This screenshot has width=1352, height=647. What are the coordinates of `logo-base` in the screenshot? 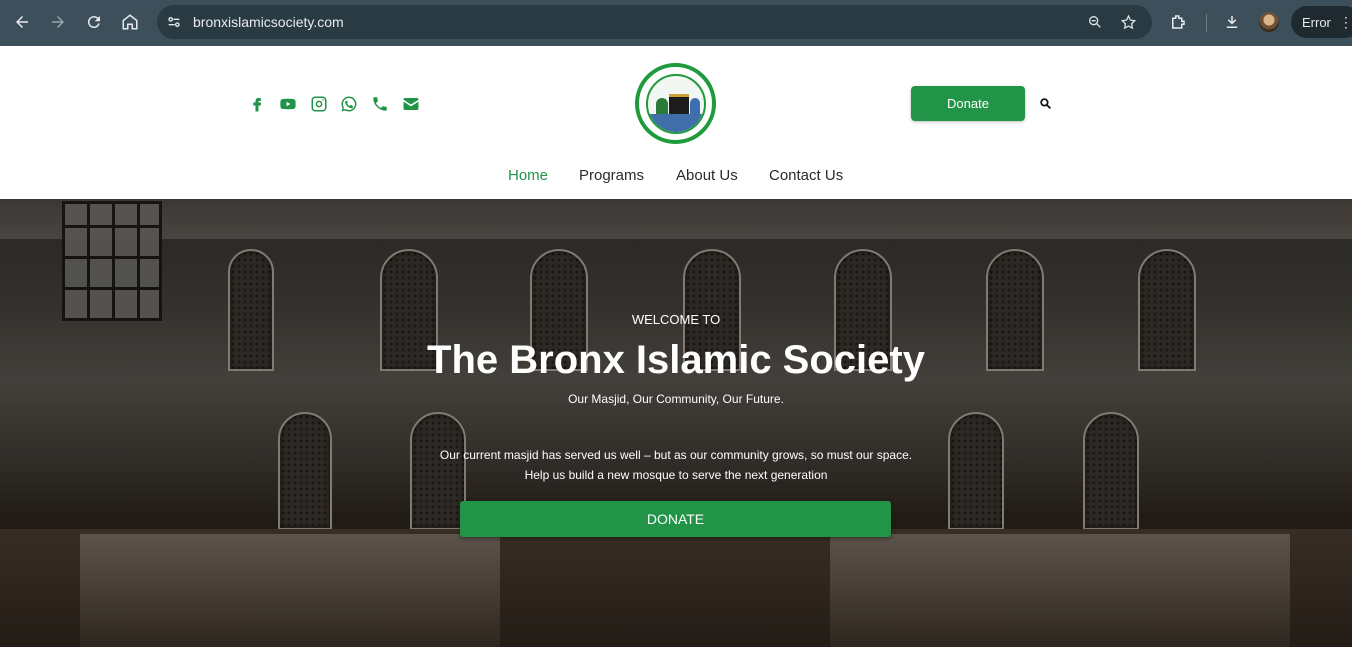 It's located at (675, 122).